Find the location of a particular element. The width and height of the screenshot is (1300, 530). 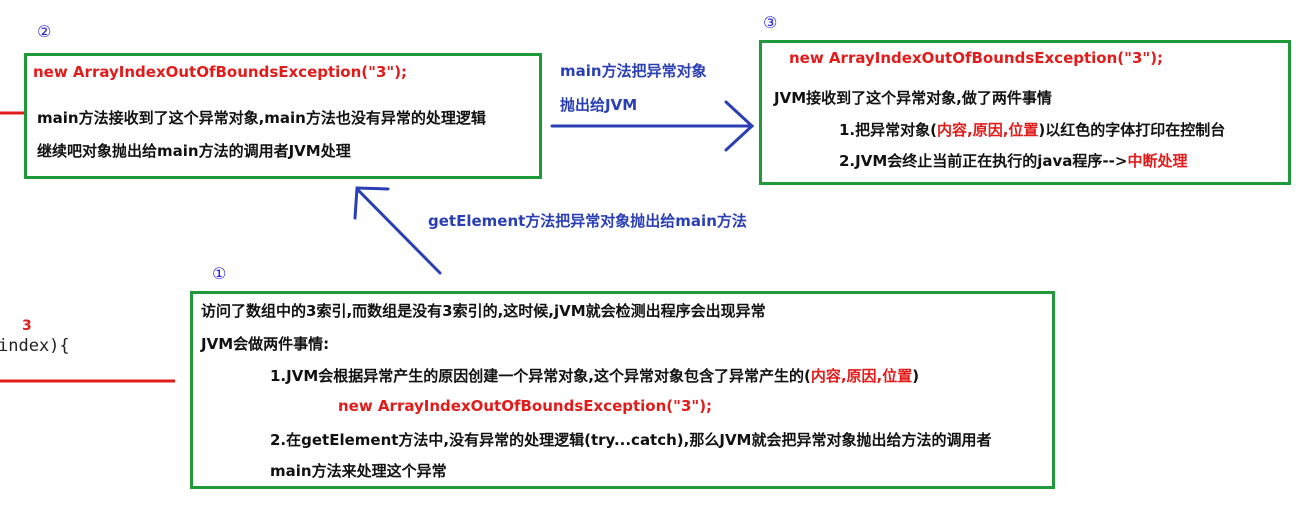

code-fragment-text: index){ is located at coordinates (35, 346).